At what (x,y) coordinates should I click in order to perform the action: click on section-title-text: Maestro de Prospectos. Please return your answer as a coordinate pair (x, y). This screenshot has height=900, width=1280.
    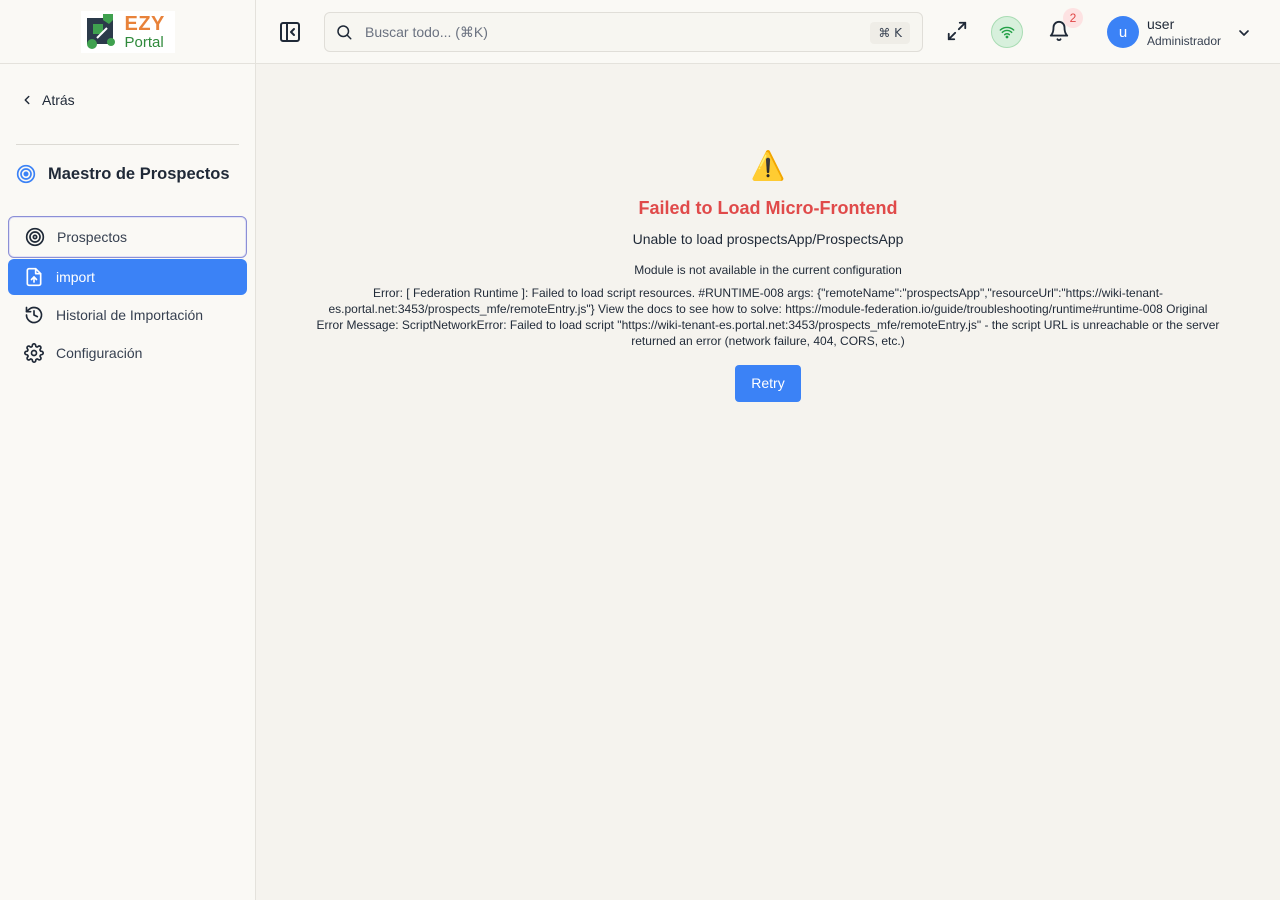
    Looking at the image, I should click on (139, 173).